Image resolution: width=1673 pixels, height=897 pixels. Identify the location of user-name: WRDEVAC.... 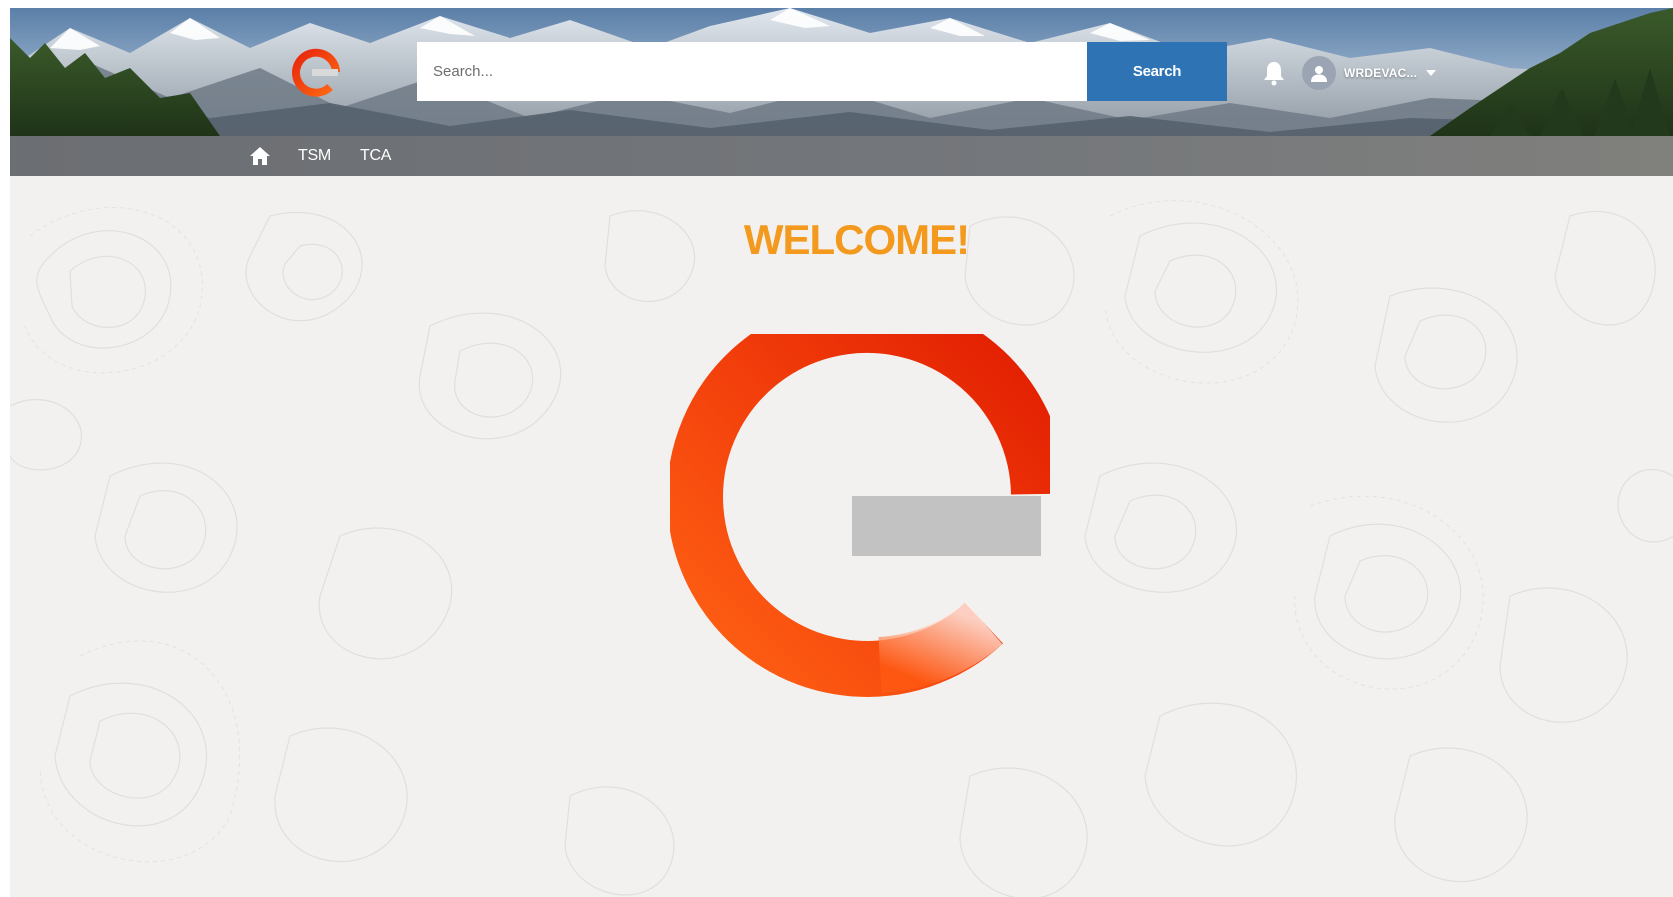
(1380, 73).